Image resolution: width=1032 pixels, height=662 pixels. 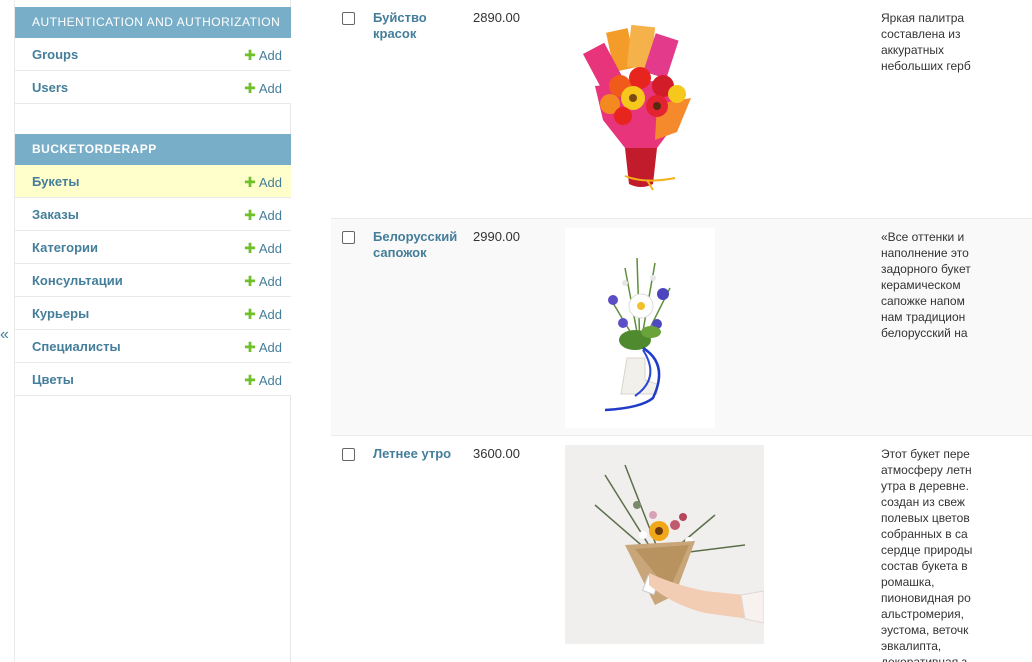 What do you see at coordinates (153, 214) in the screenshot?
I see `sidebar-item-zakazy: Заказы ✚ Add` at bounding box center [153, 214].